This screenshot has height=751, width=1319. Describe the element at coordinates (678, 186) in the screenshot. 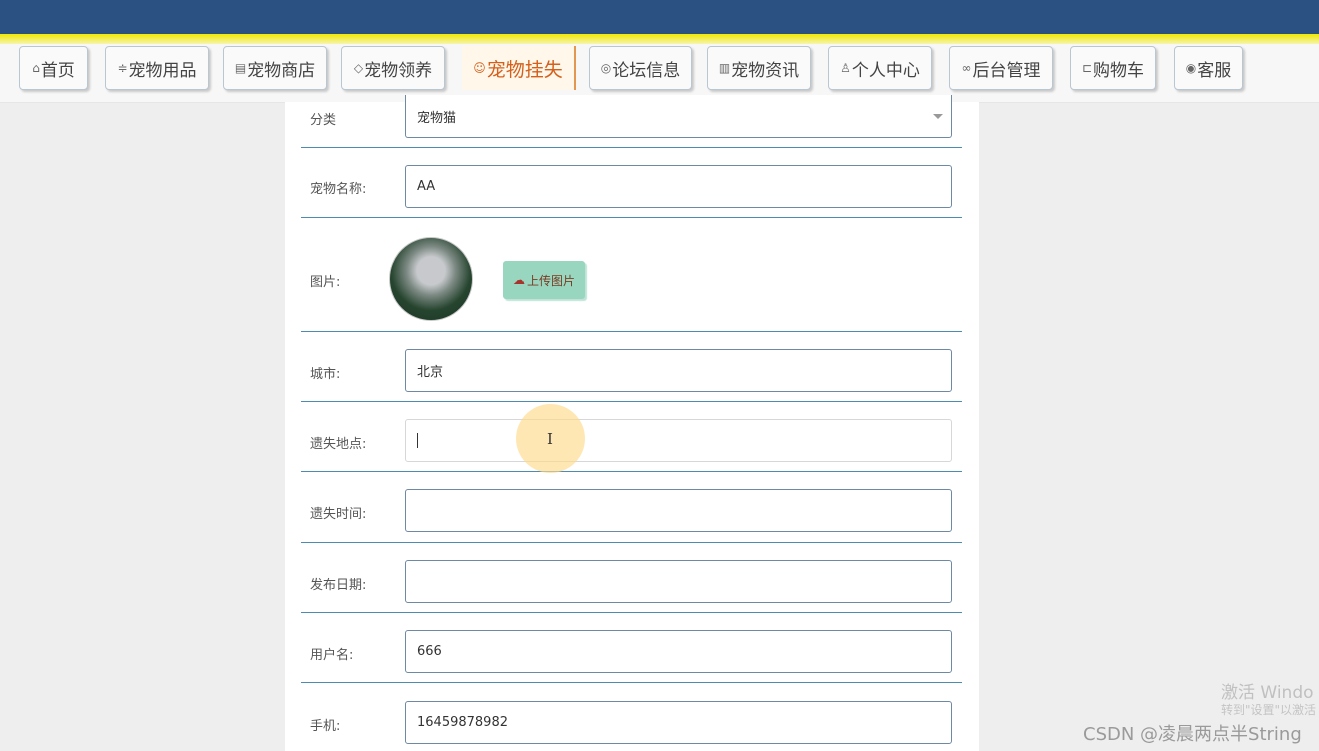

I see `pet-name-input: AA` at that location.